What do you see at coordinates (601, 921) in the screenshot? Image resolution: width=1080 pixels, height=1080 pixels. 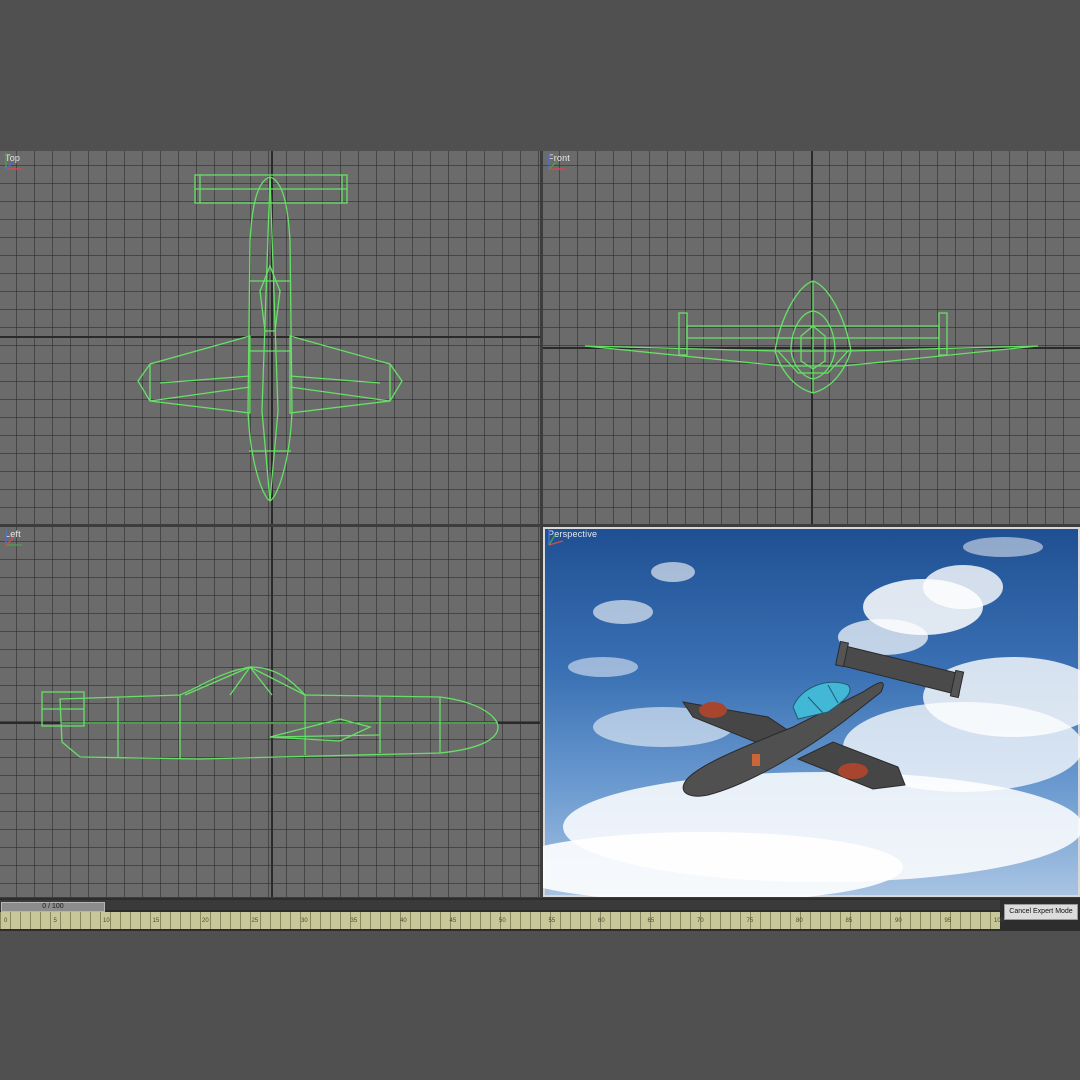 I see `ruler-tick-label: 60` at bounding box center [601, 921].